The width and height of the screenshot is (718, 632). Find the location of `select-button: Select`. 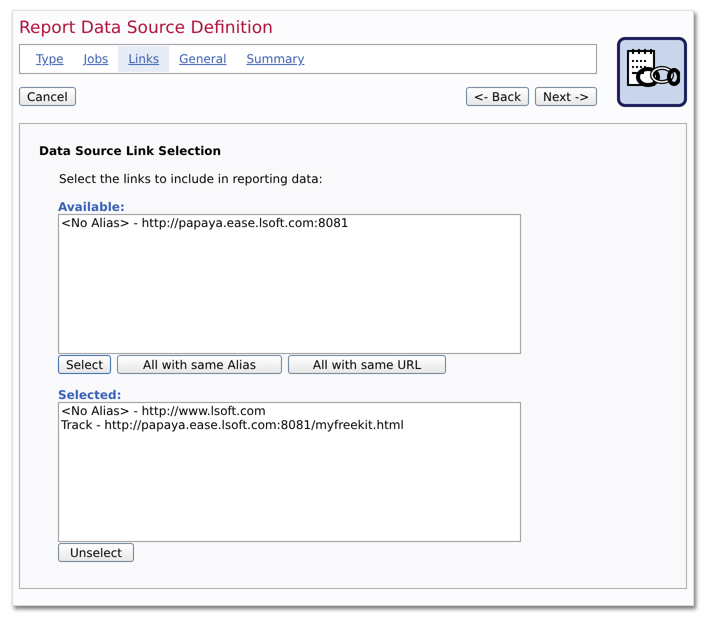

select-button: Select is located at coordinates (85, 364).